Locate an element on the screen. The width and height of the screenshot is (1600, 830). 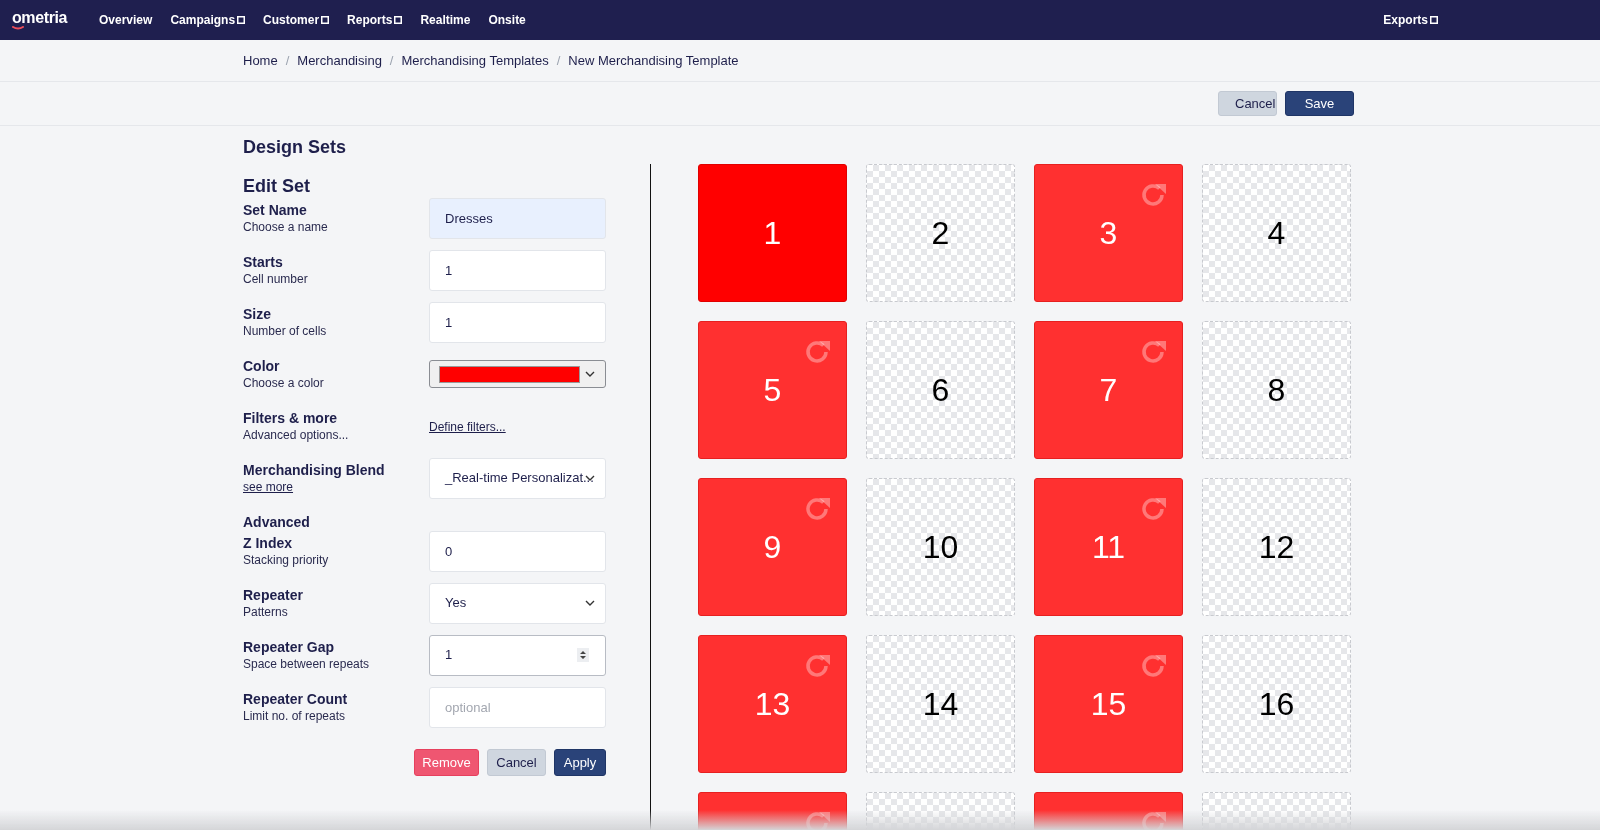
field-label: Set Name is located at coordinates (275, 210).